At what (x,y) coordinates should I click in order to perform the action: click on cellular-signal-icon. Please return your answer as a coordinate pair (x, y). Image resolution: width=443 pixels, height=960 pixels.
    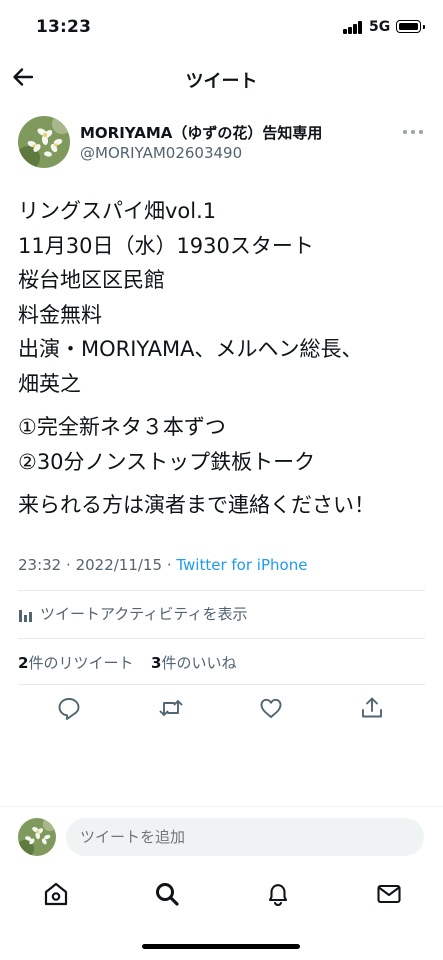
    Looking at the image, I should click on (353, 27).